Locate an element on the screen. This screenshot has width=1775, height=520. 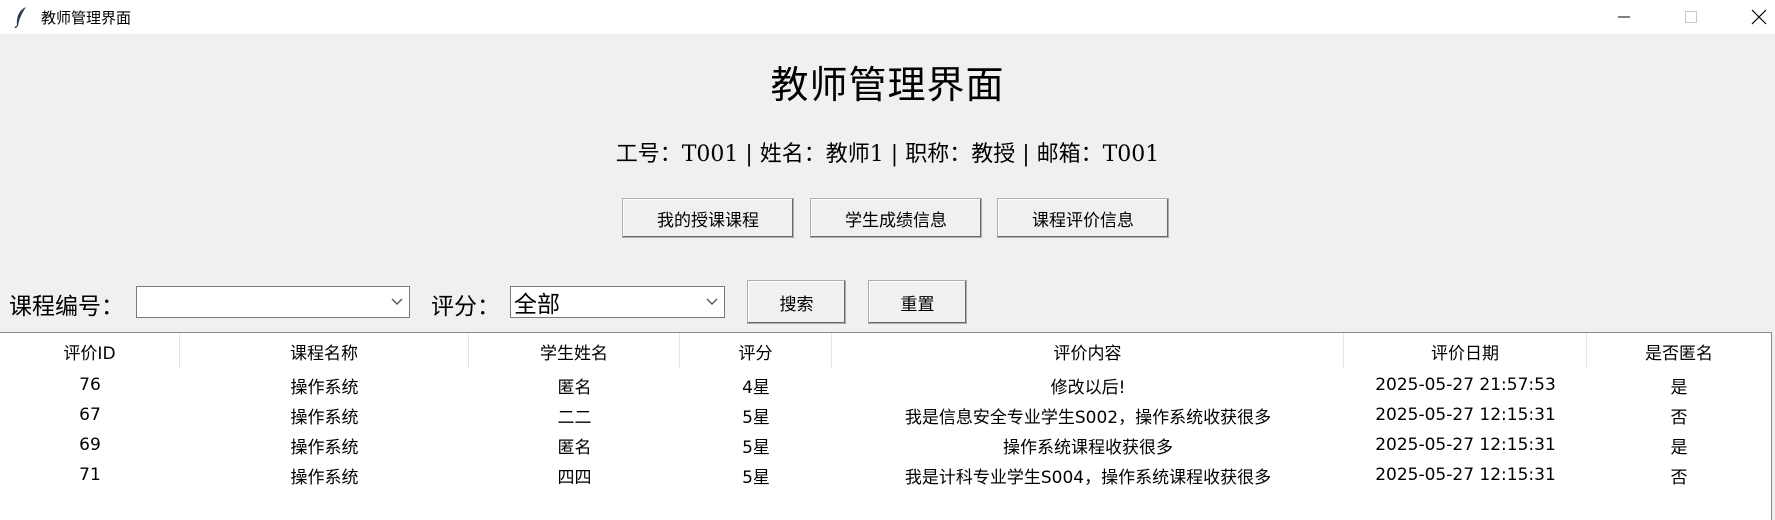
search-button: 搜索 is located at coordinates (796, 302).